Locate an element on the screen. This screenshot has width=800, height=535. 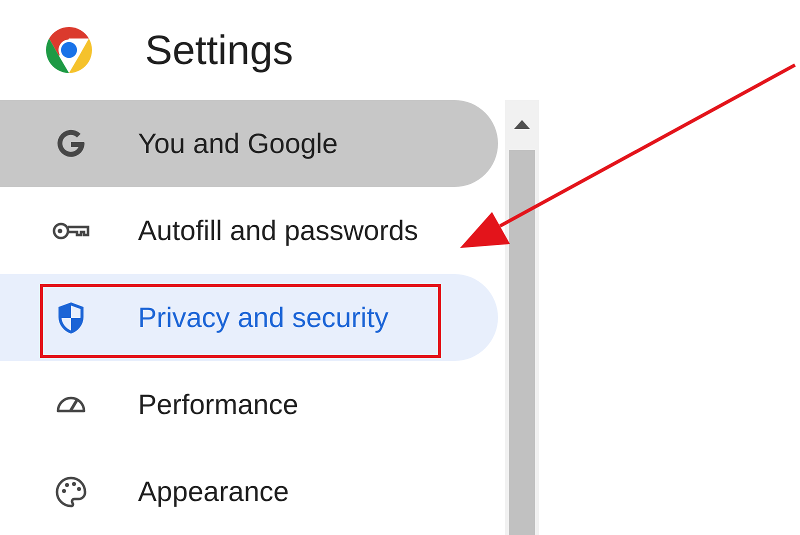
sidebar-item: You and Google is located at coordinates (249, 143).